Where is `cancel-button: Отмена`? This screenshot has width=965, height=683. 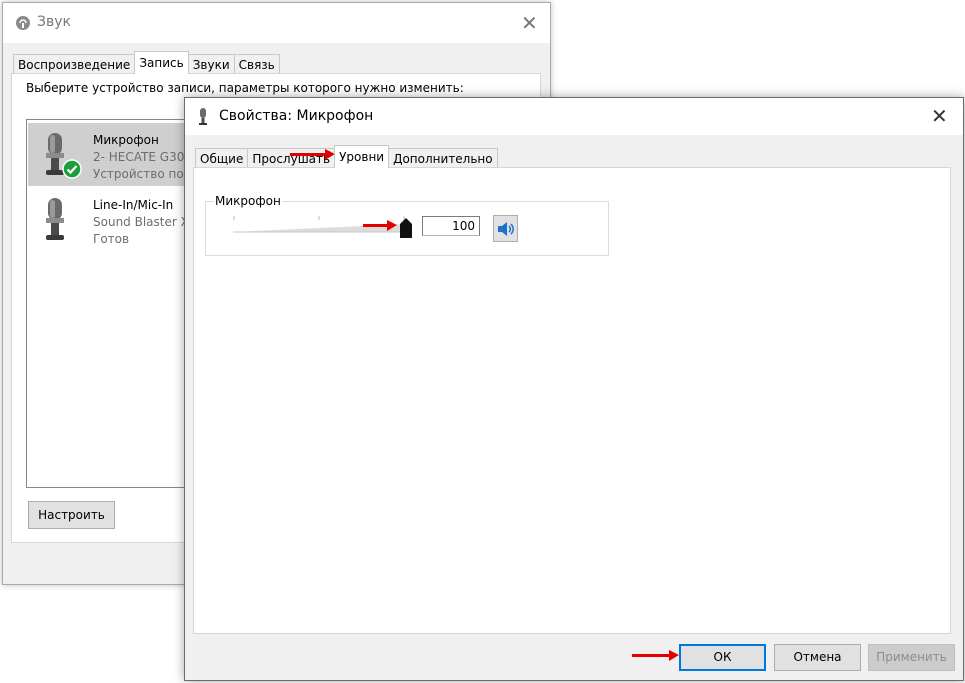
cancel-button: Отмена is located at coordinates (817, 657).